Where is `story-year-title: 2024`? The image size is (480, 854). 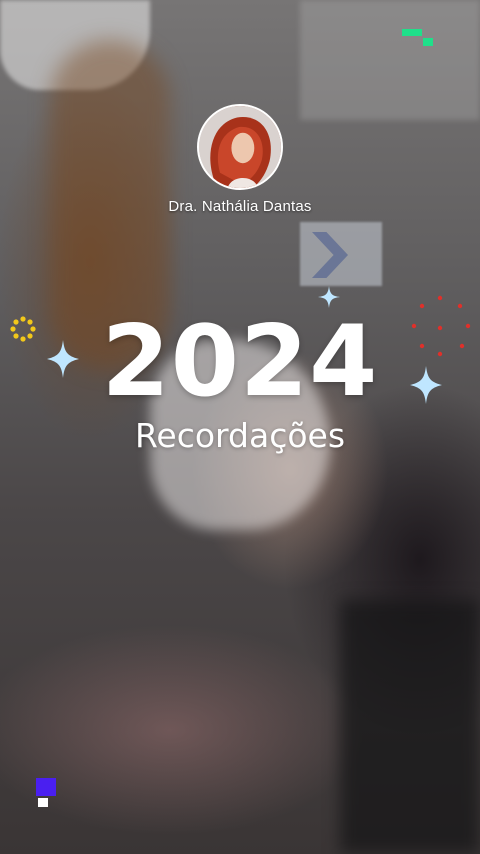
story-year-title: 2024 is located at coordinates (240, 362).